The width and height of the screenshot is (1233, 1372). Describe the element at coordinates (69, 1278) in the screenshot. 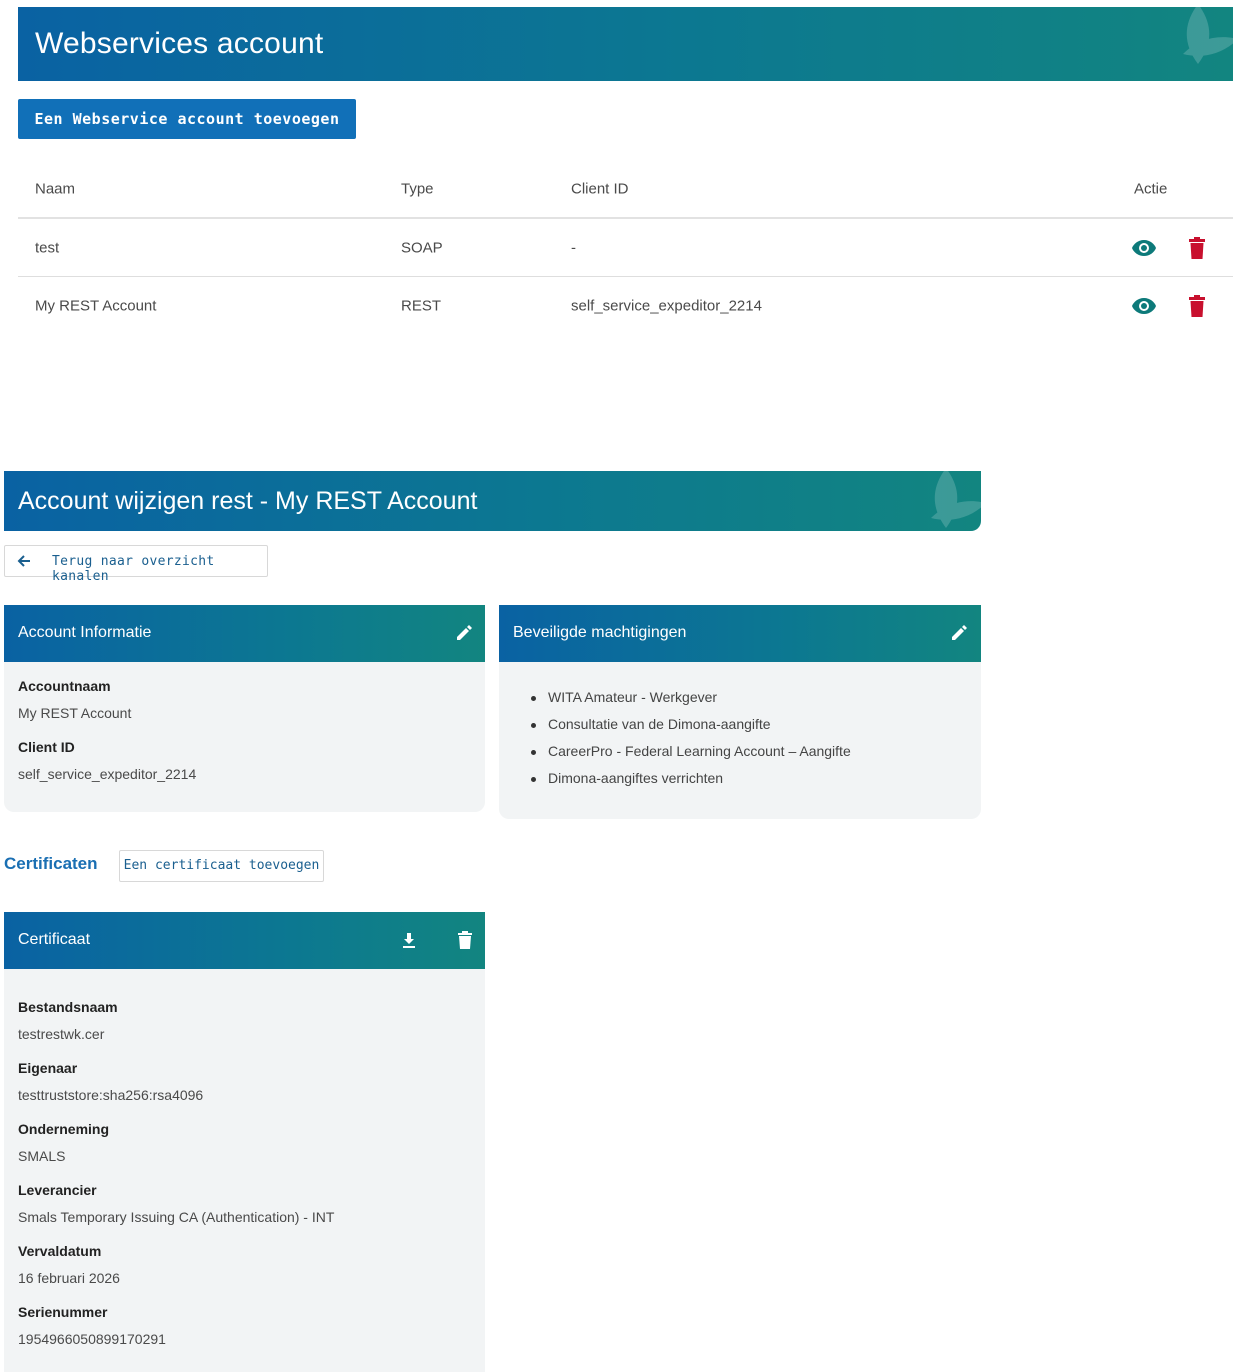

I see `vervaldatum-value: 16 februari 2026` at that location.